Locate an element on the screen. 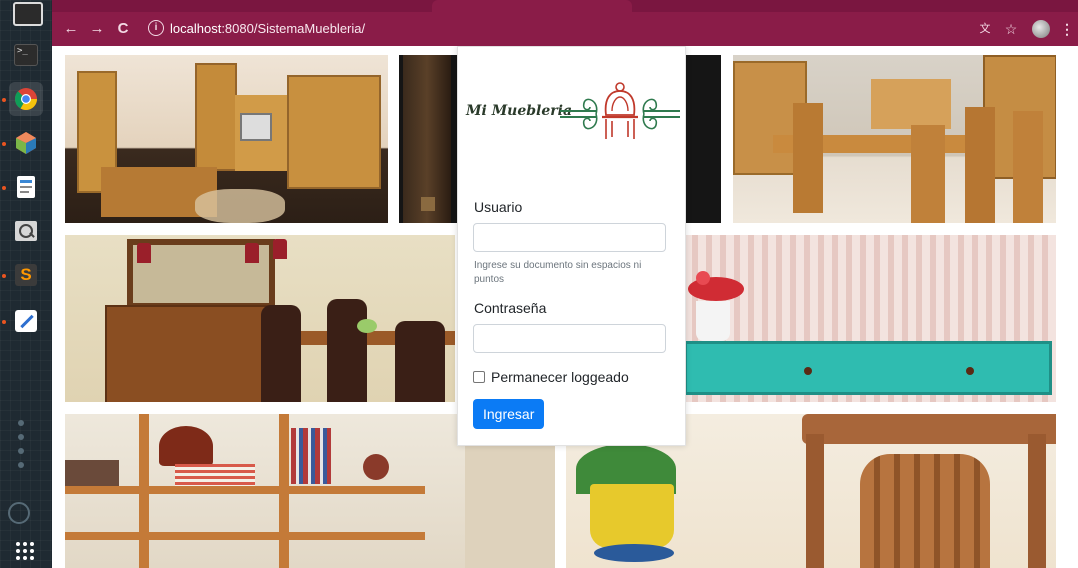  dock-decoration-ring is located at coordinates (19, 513).